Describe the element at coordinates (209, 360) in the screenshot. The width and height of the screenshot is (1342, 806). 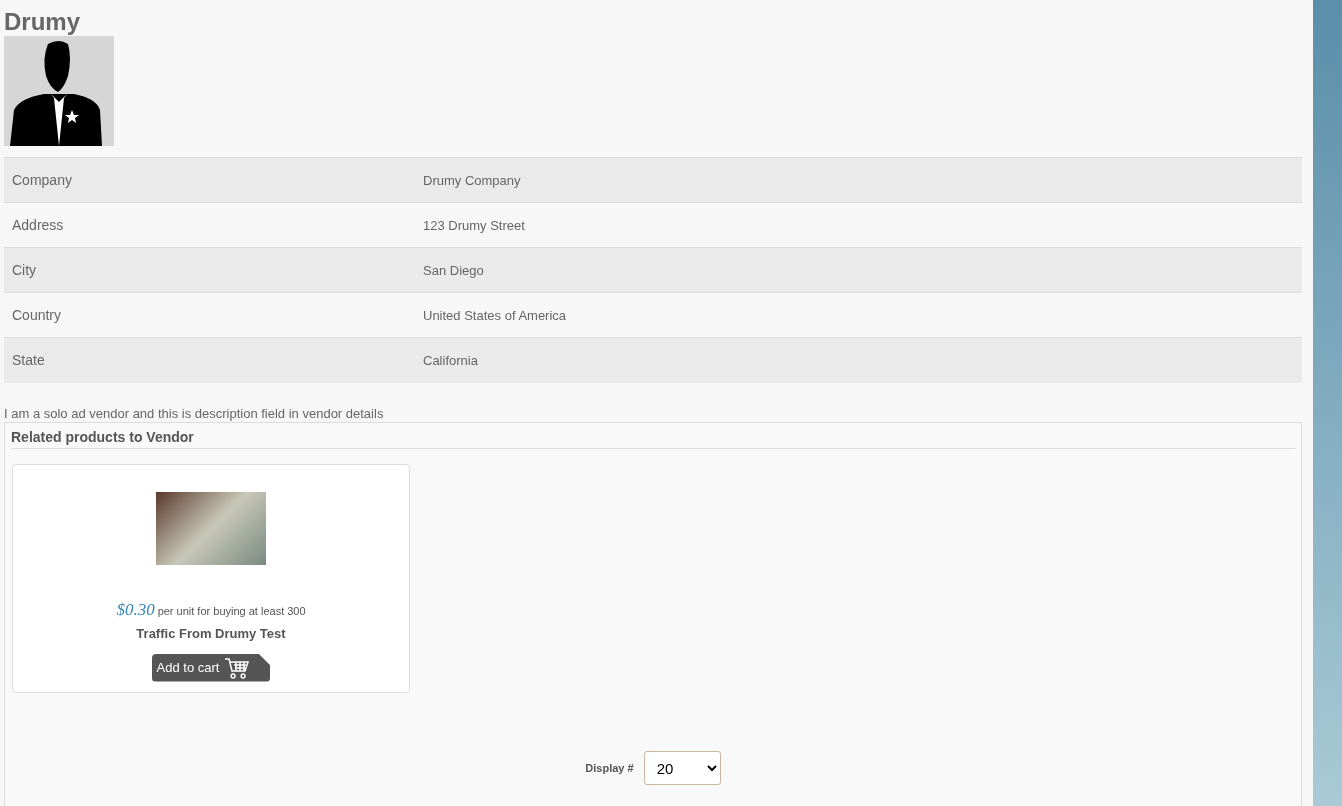
I see `detail-label: State` at that location.